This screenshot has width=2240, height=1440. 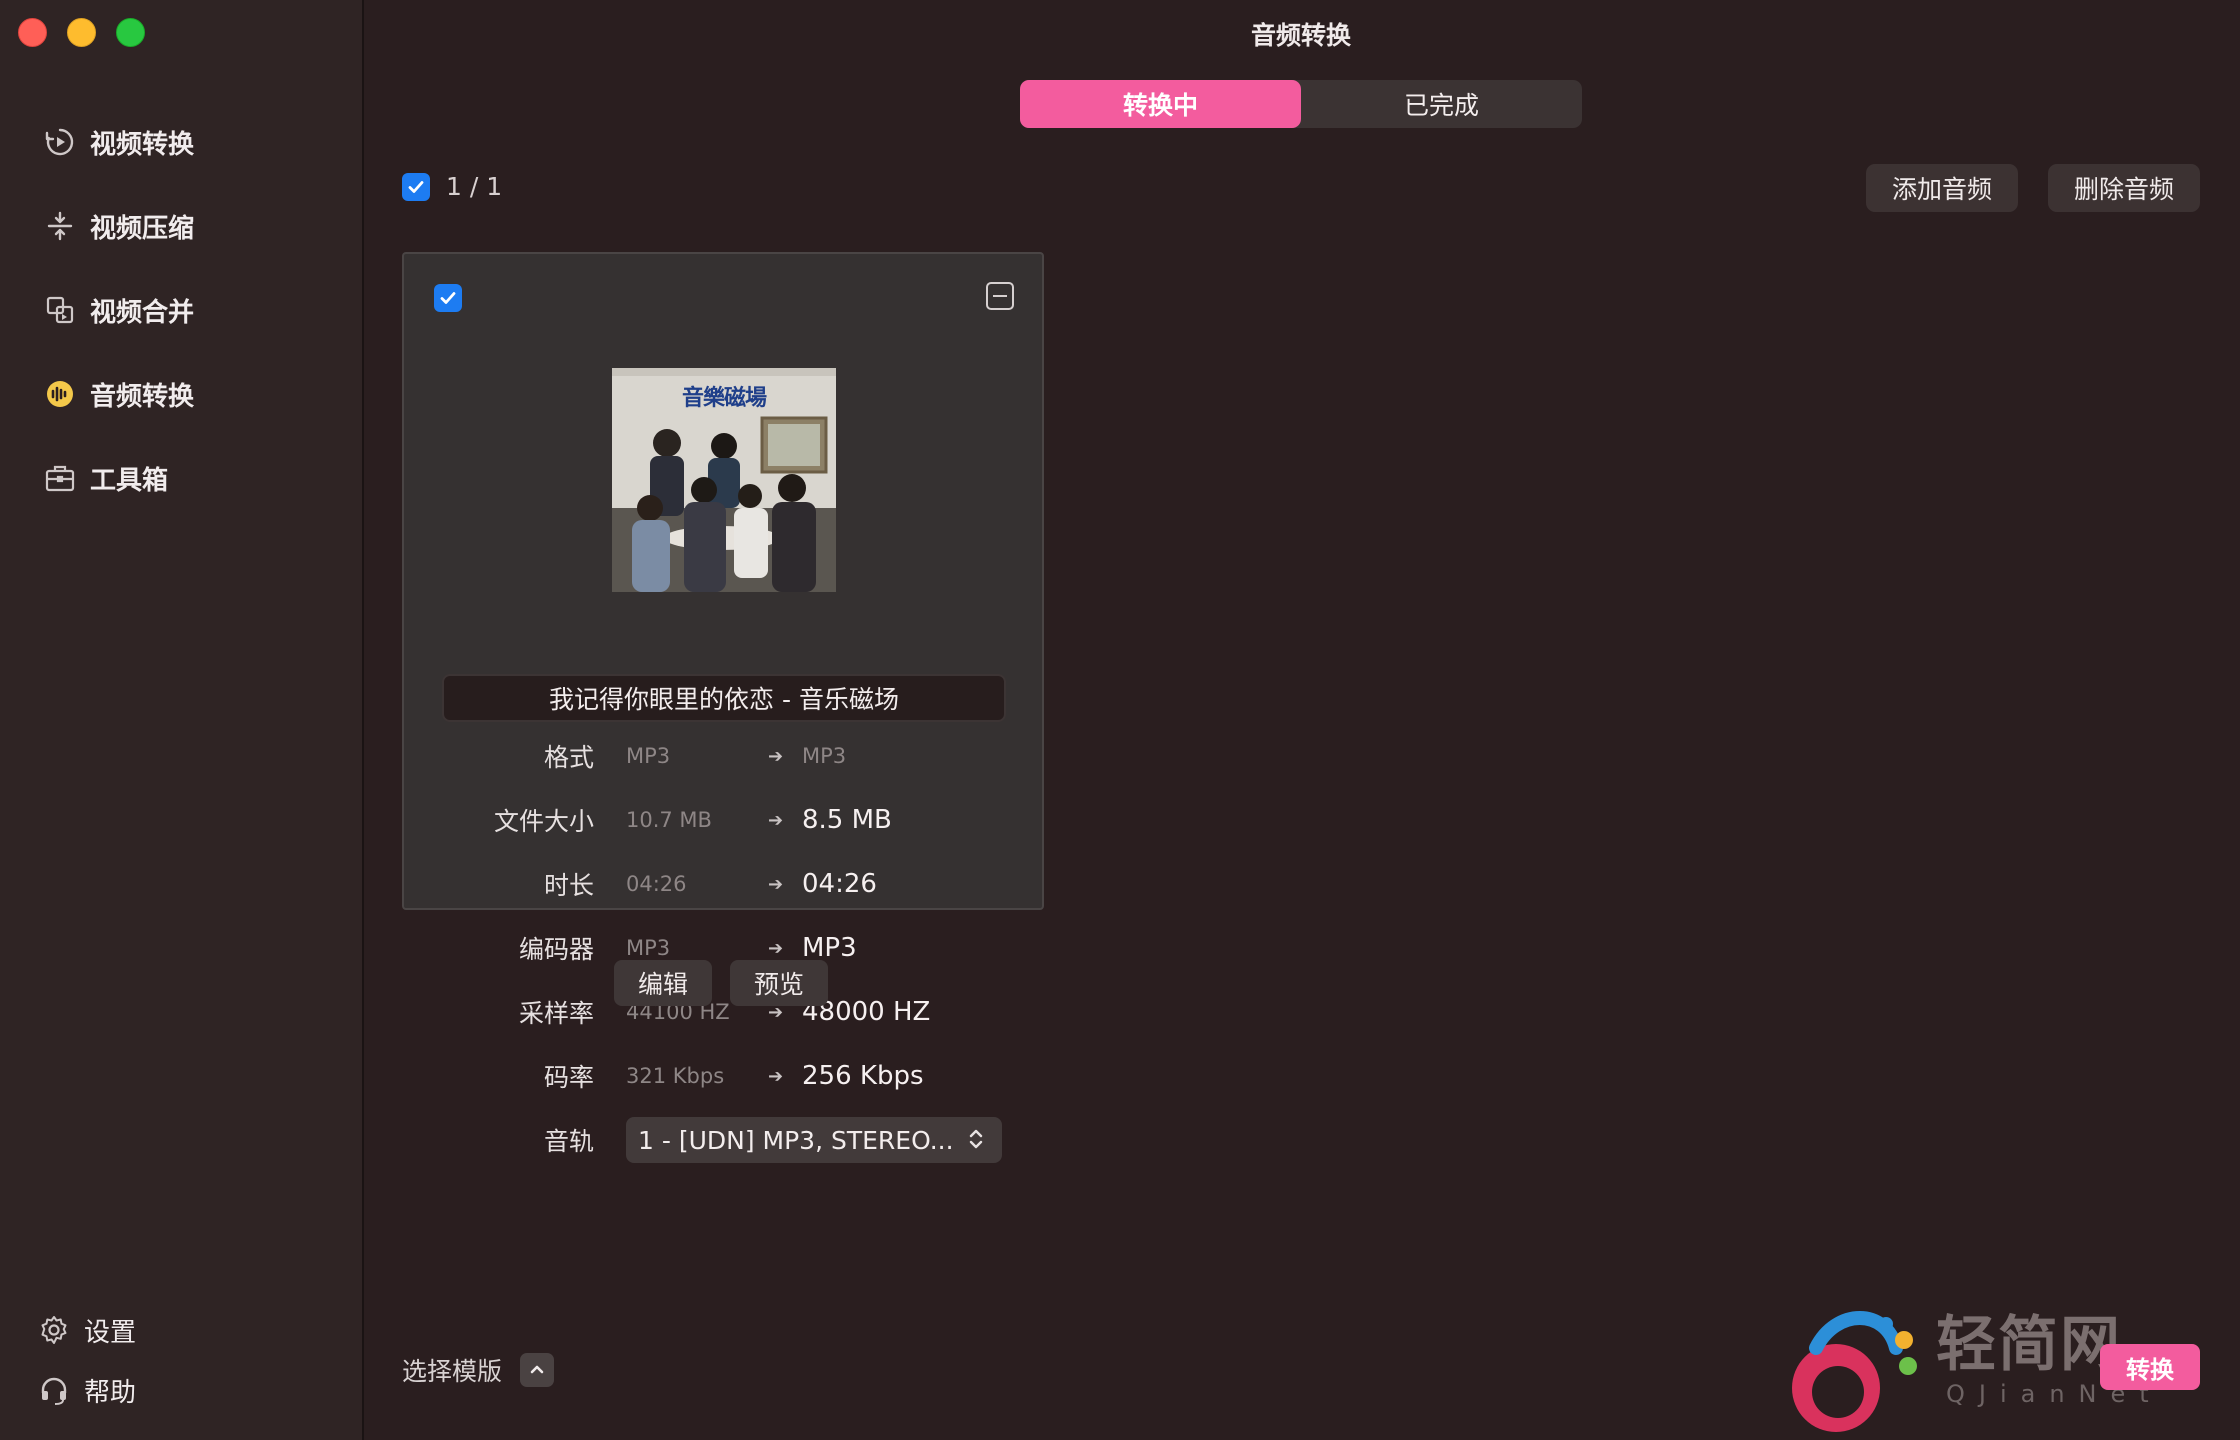 I want to click on audio-convert-icon, so click(x=60, y=394).